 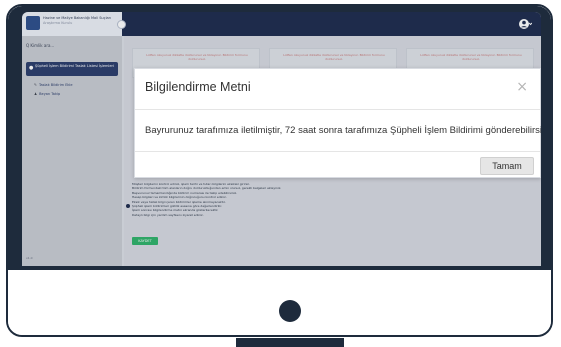 I want to click on ok-button: Tamam, so click(x=507, y=166).